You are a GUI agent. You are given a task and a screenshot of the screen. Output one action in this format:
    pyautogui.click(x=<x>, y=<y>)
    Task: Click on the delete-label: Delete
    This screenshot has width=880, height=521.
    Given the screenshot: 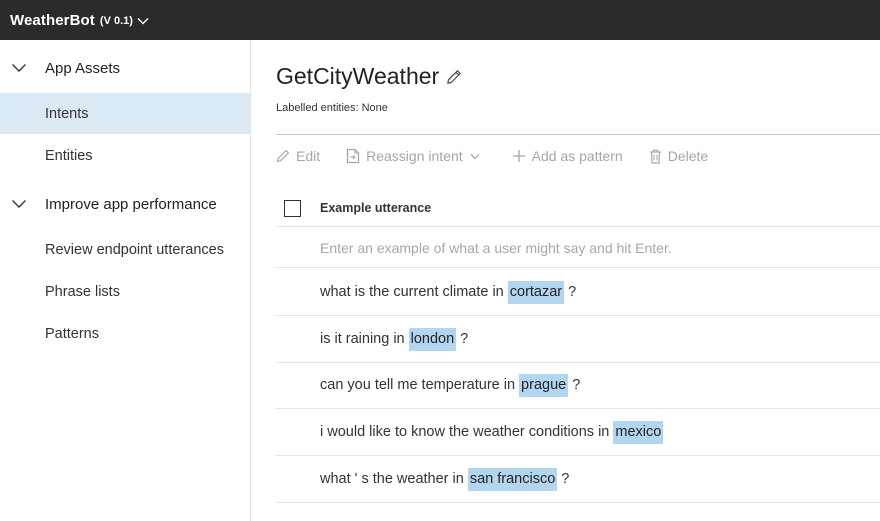 What is the action you would take?
    pyautogui.click(x=688, y=156)
    